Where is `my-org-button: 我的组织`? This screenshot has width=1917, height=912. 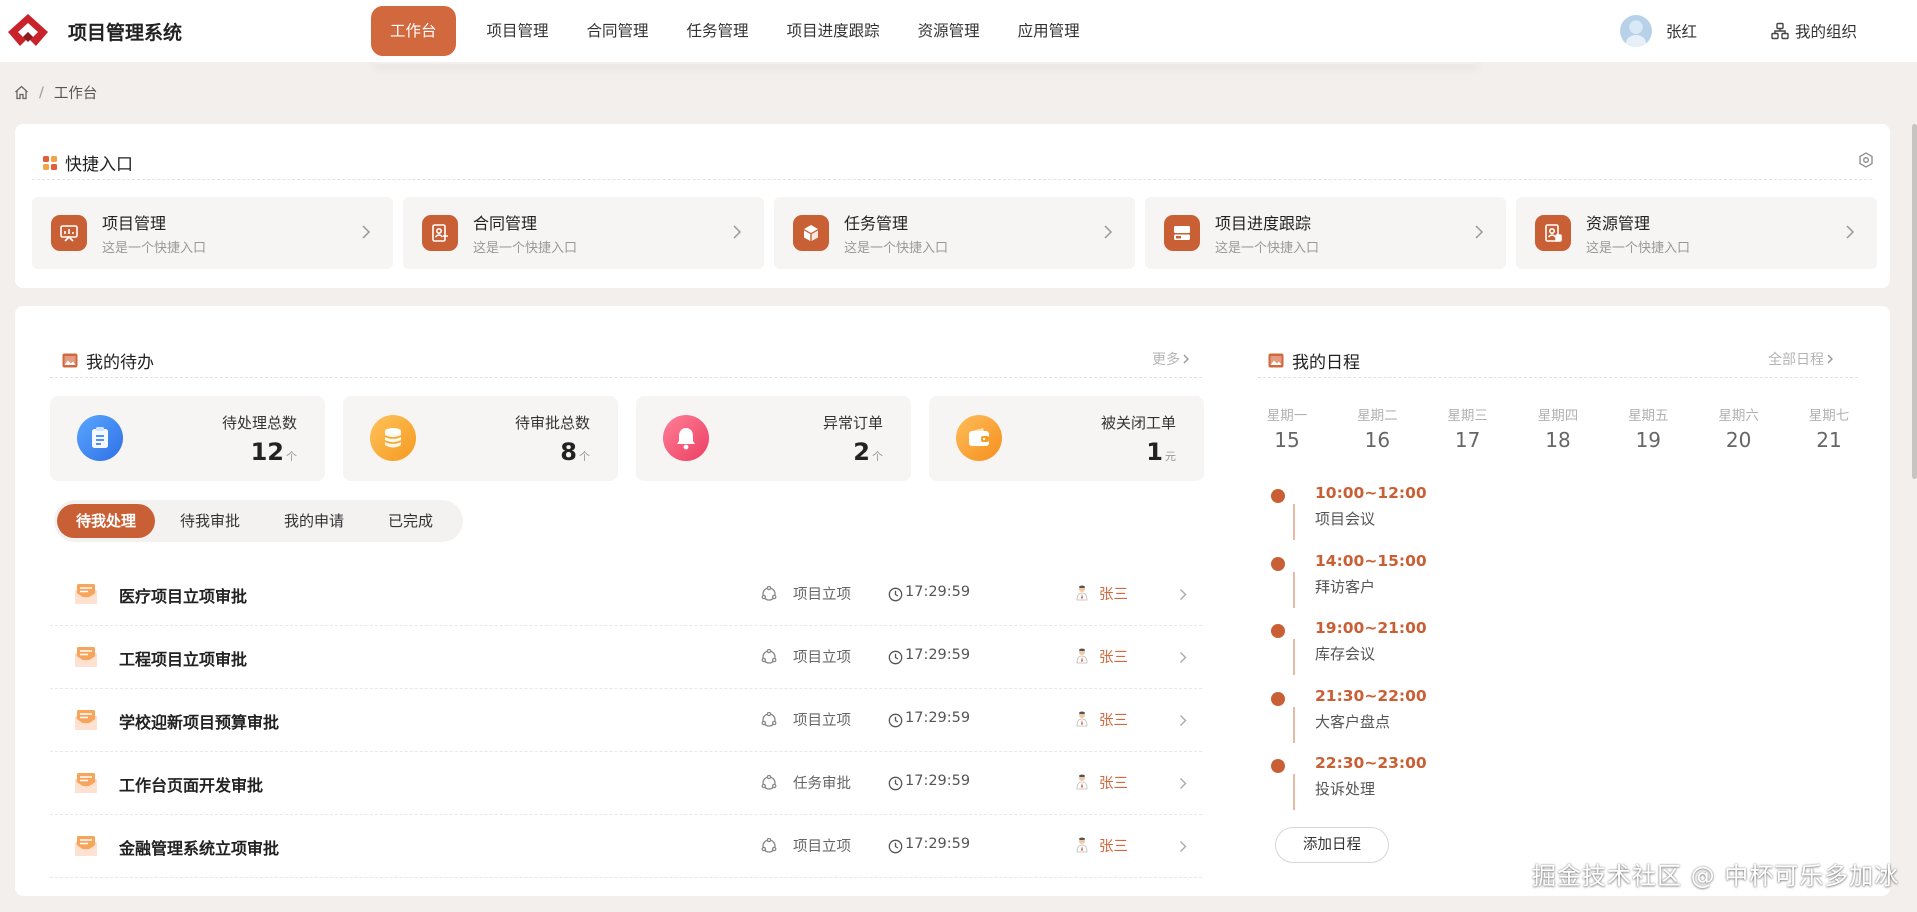
my-org-button: 我的组织 is located at coordinates (1814, 31).